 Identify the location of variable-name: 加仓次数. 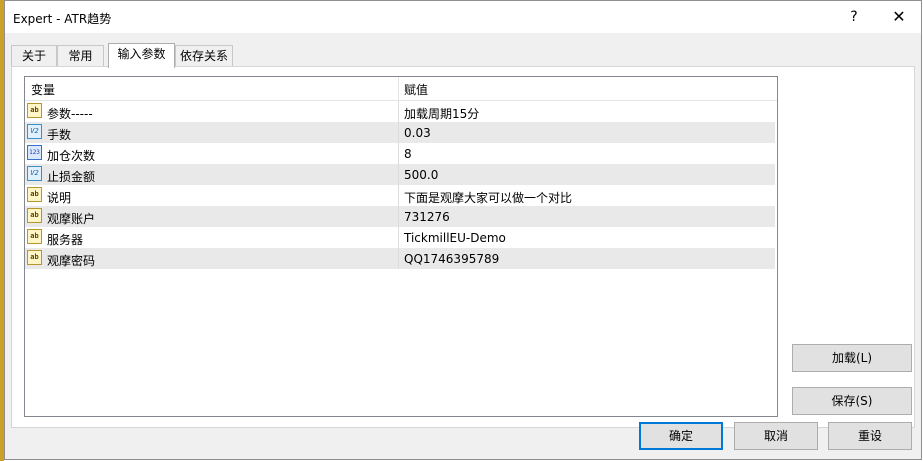
(71, 156).